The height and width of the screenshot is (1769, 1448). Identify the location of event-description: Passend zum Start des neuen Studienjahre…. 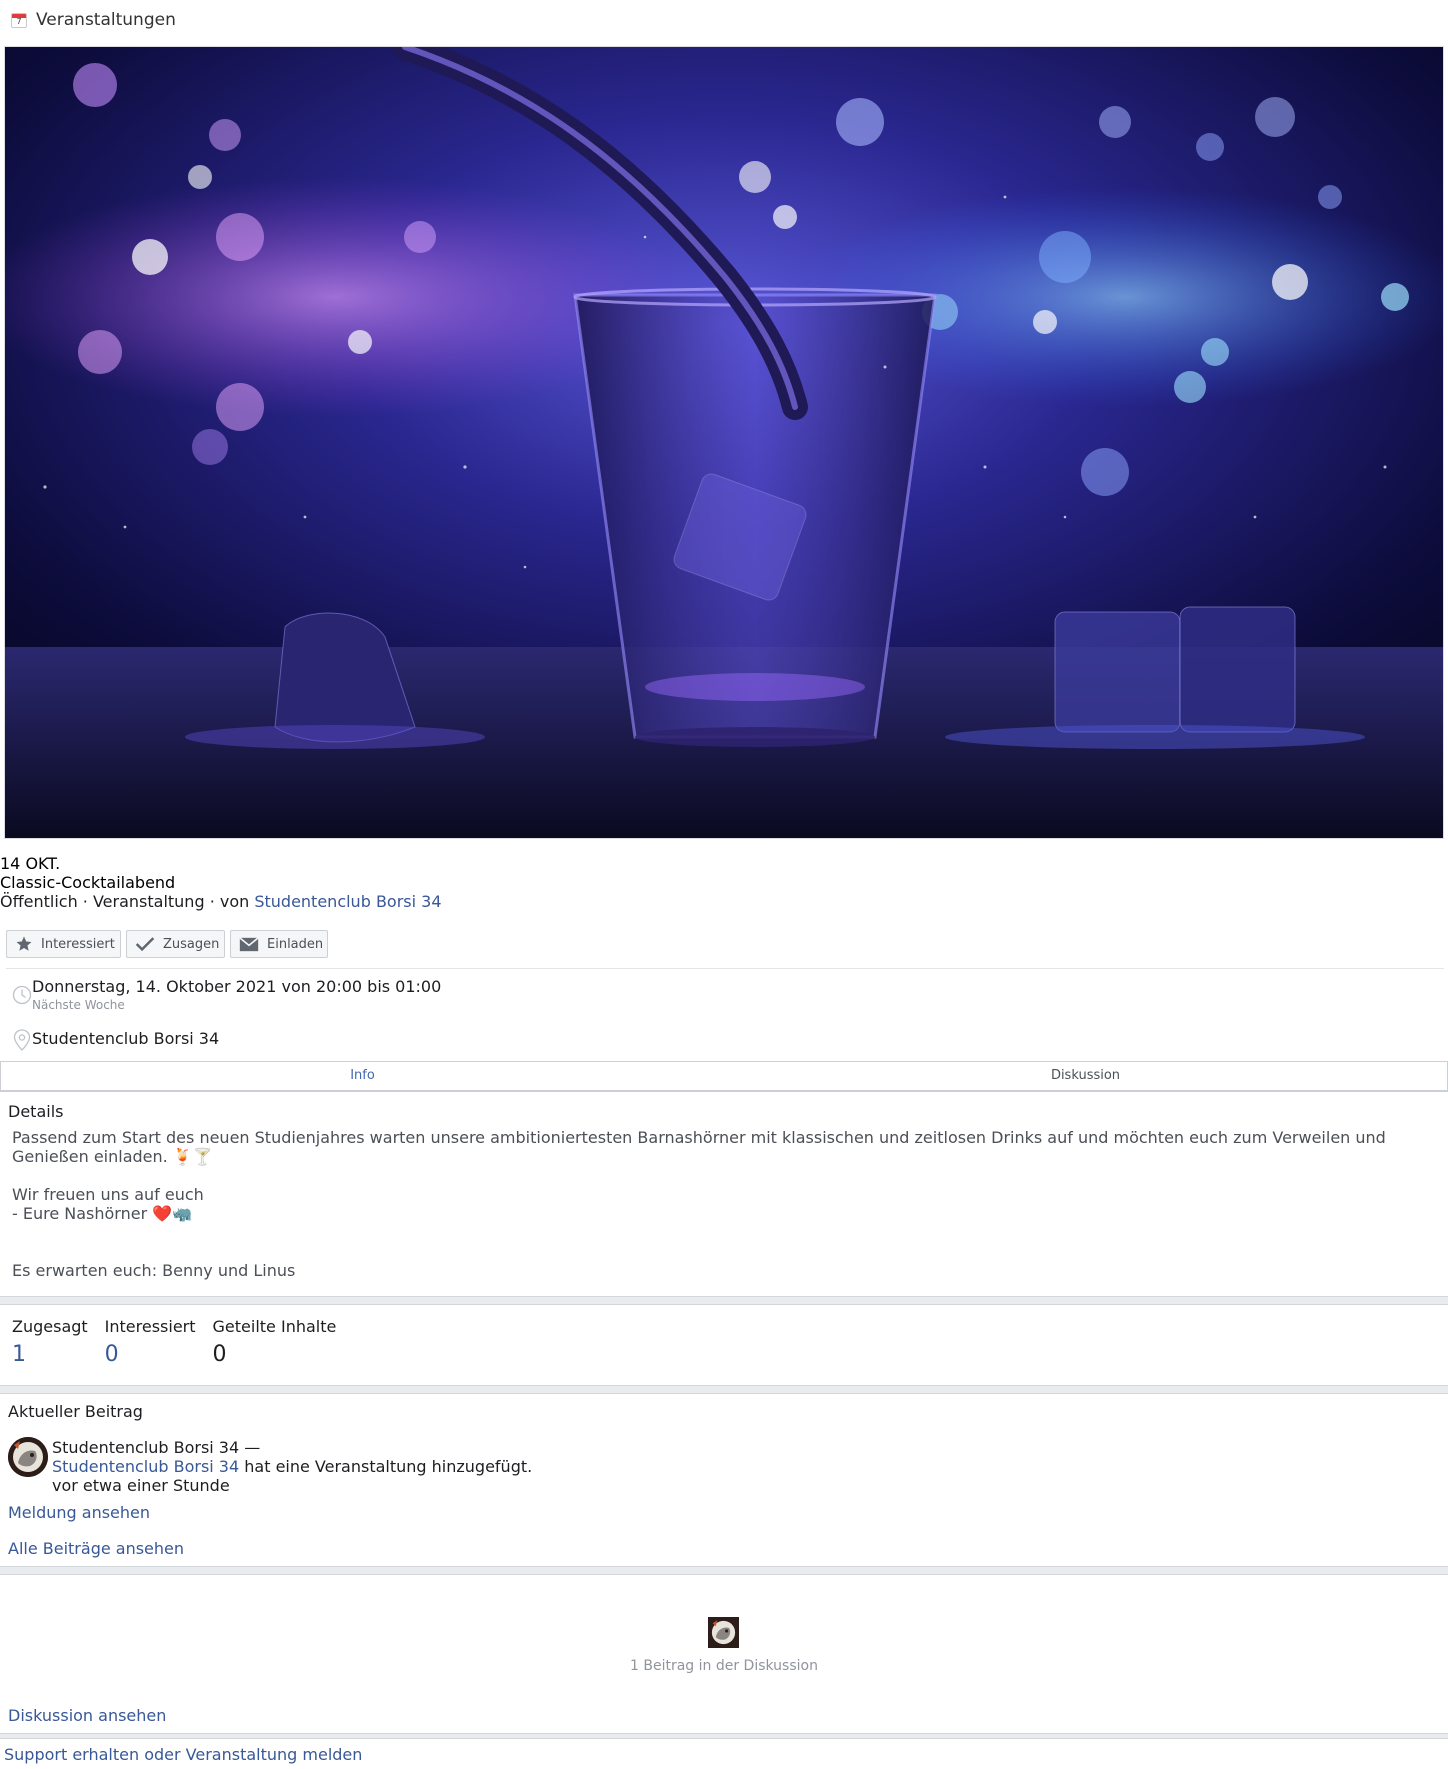
(722, 1204).